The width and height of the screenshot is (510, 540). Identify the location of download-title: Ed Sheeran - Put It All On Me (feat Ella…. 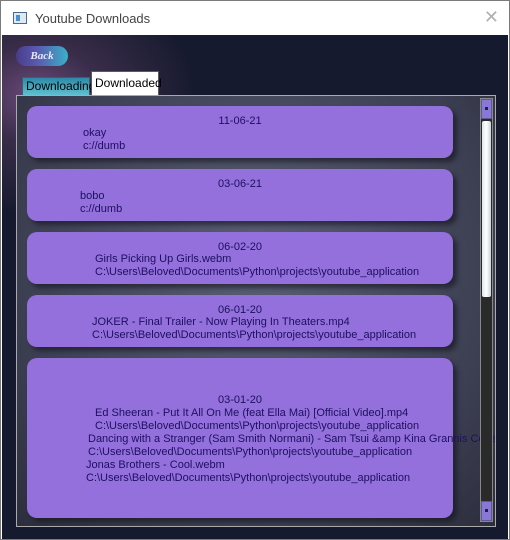
(252, 413).